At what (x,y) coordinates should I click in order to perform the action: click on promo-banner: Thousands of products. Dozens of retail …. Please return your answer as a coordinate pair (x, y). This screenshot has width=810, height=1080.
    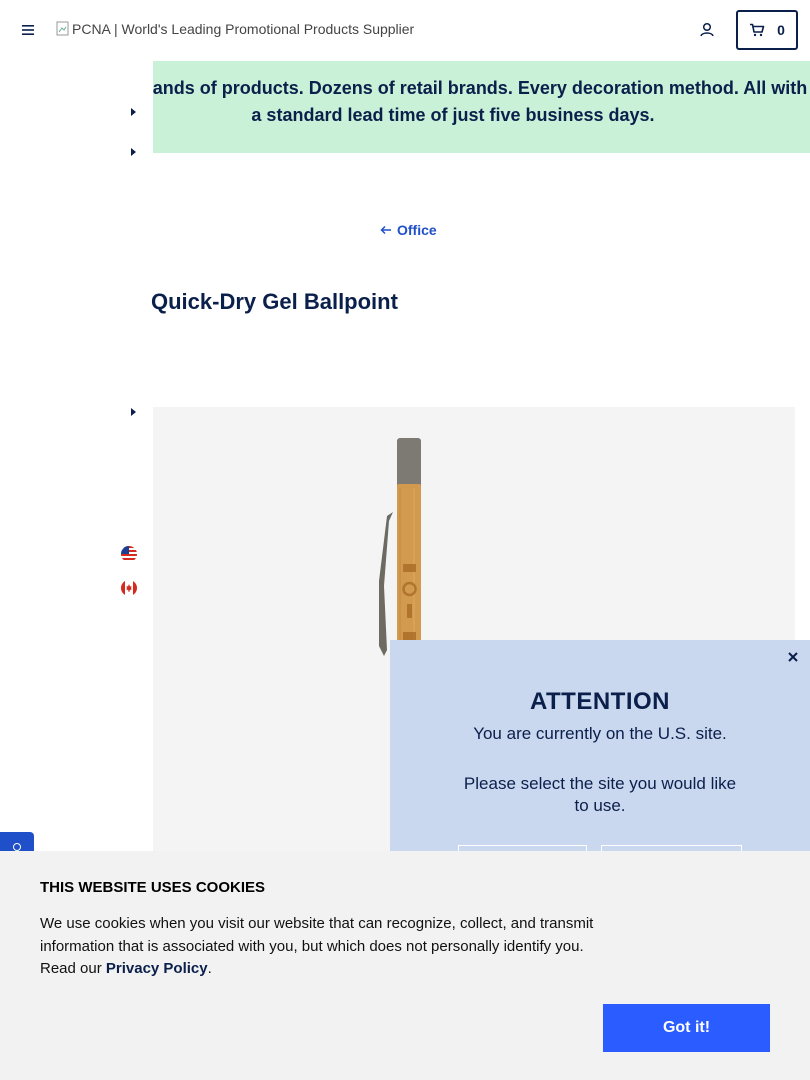
    Looking at the image, I should click on (481, 107).